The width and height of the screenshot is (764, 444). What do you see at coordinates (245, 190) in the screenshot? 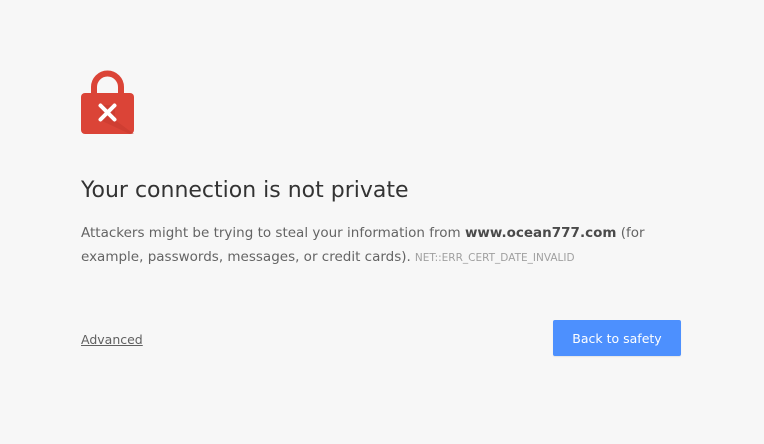
I see `page-title: Your connection is not private` at bounding box center [245, 190].